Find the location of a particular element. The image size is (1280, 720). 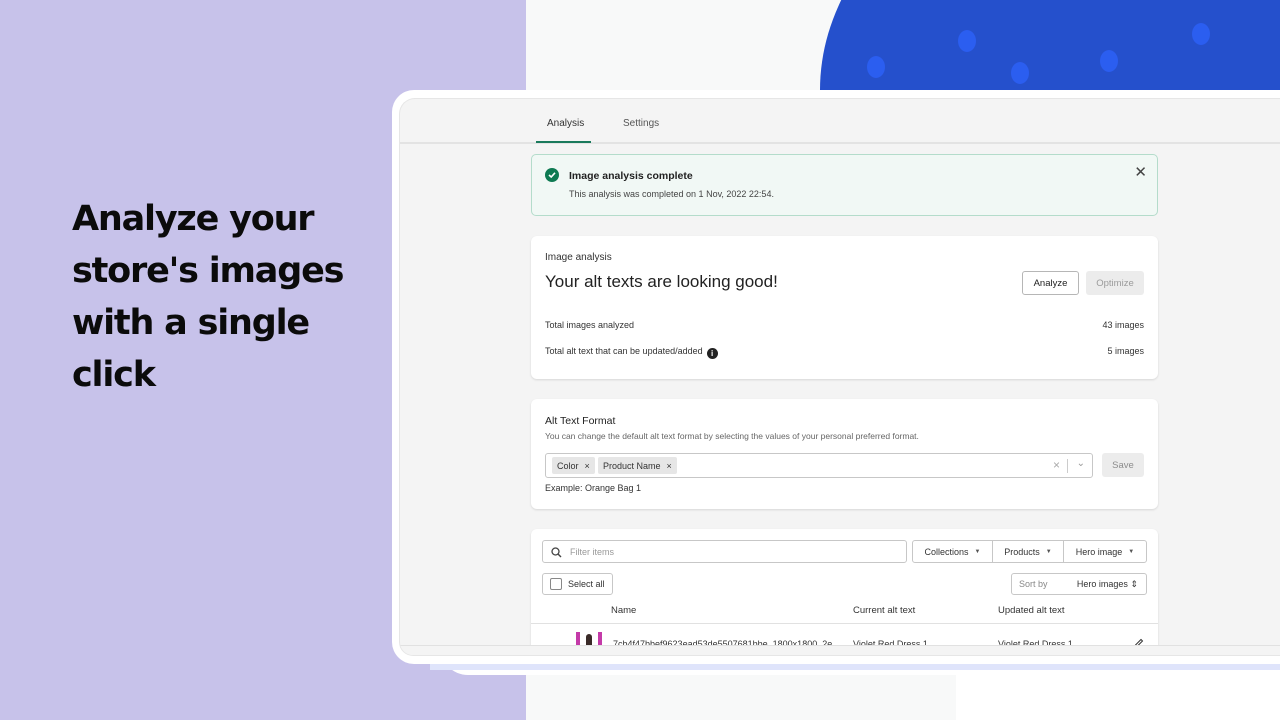

tab-analysis: Analysis is located at coordinates (565, 123).